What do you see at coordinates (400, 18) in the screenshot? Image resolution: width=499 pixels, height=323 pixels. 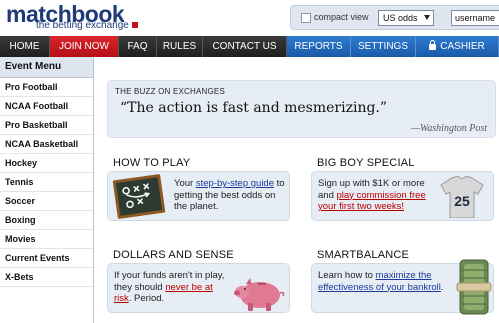 I see `odds-format-value: US odds` at bounding box center [400, 18].